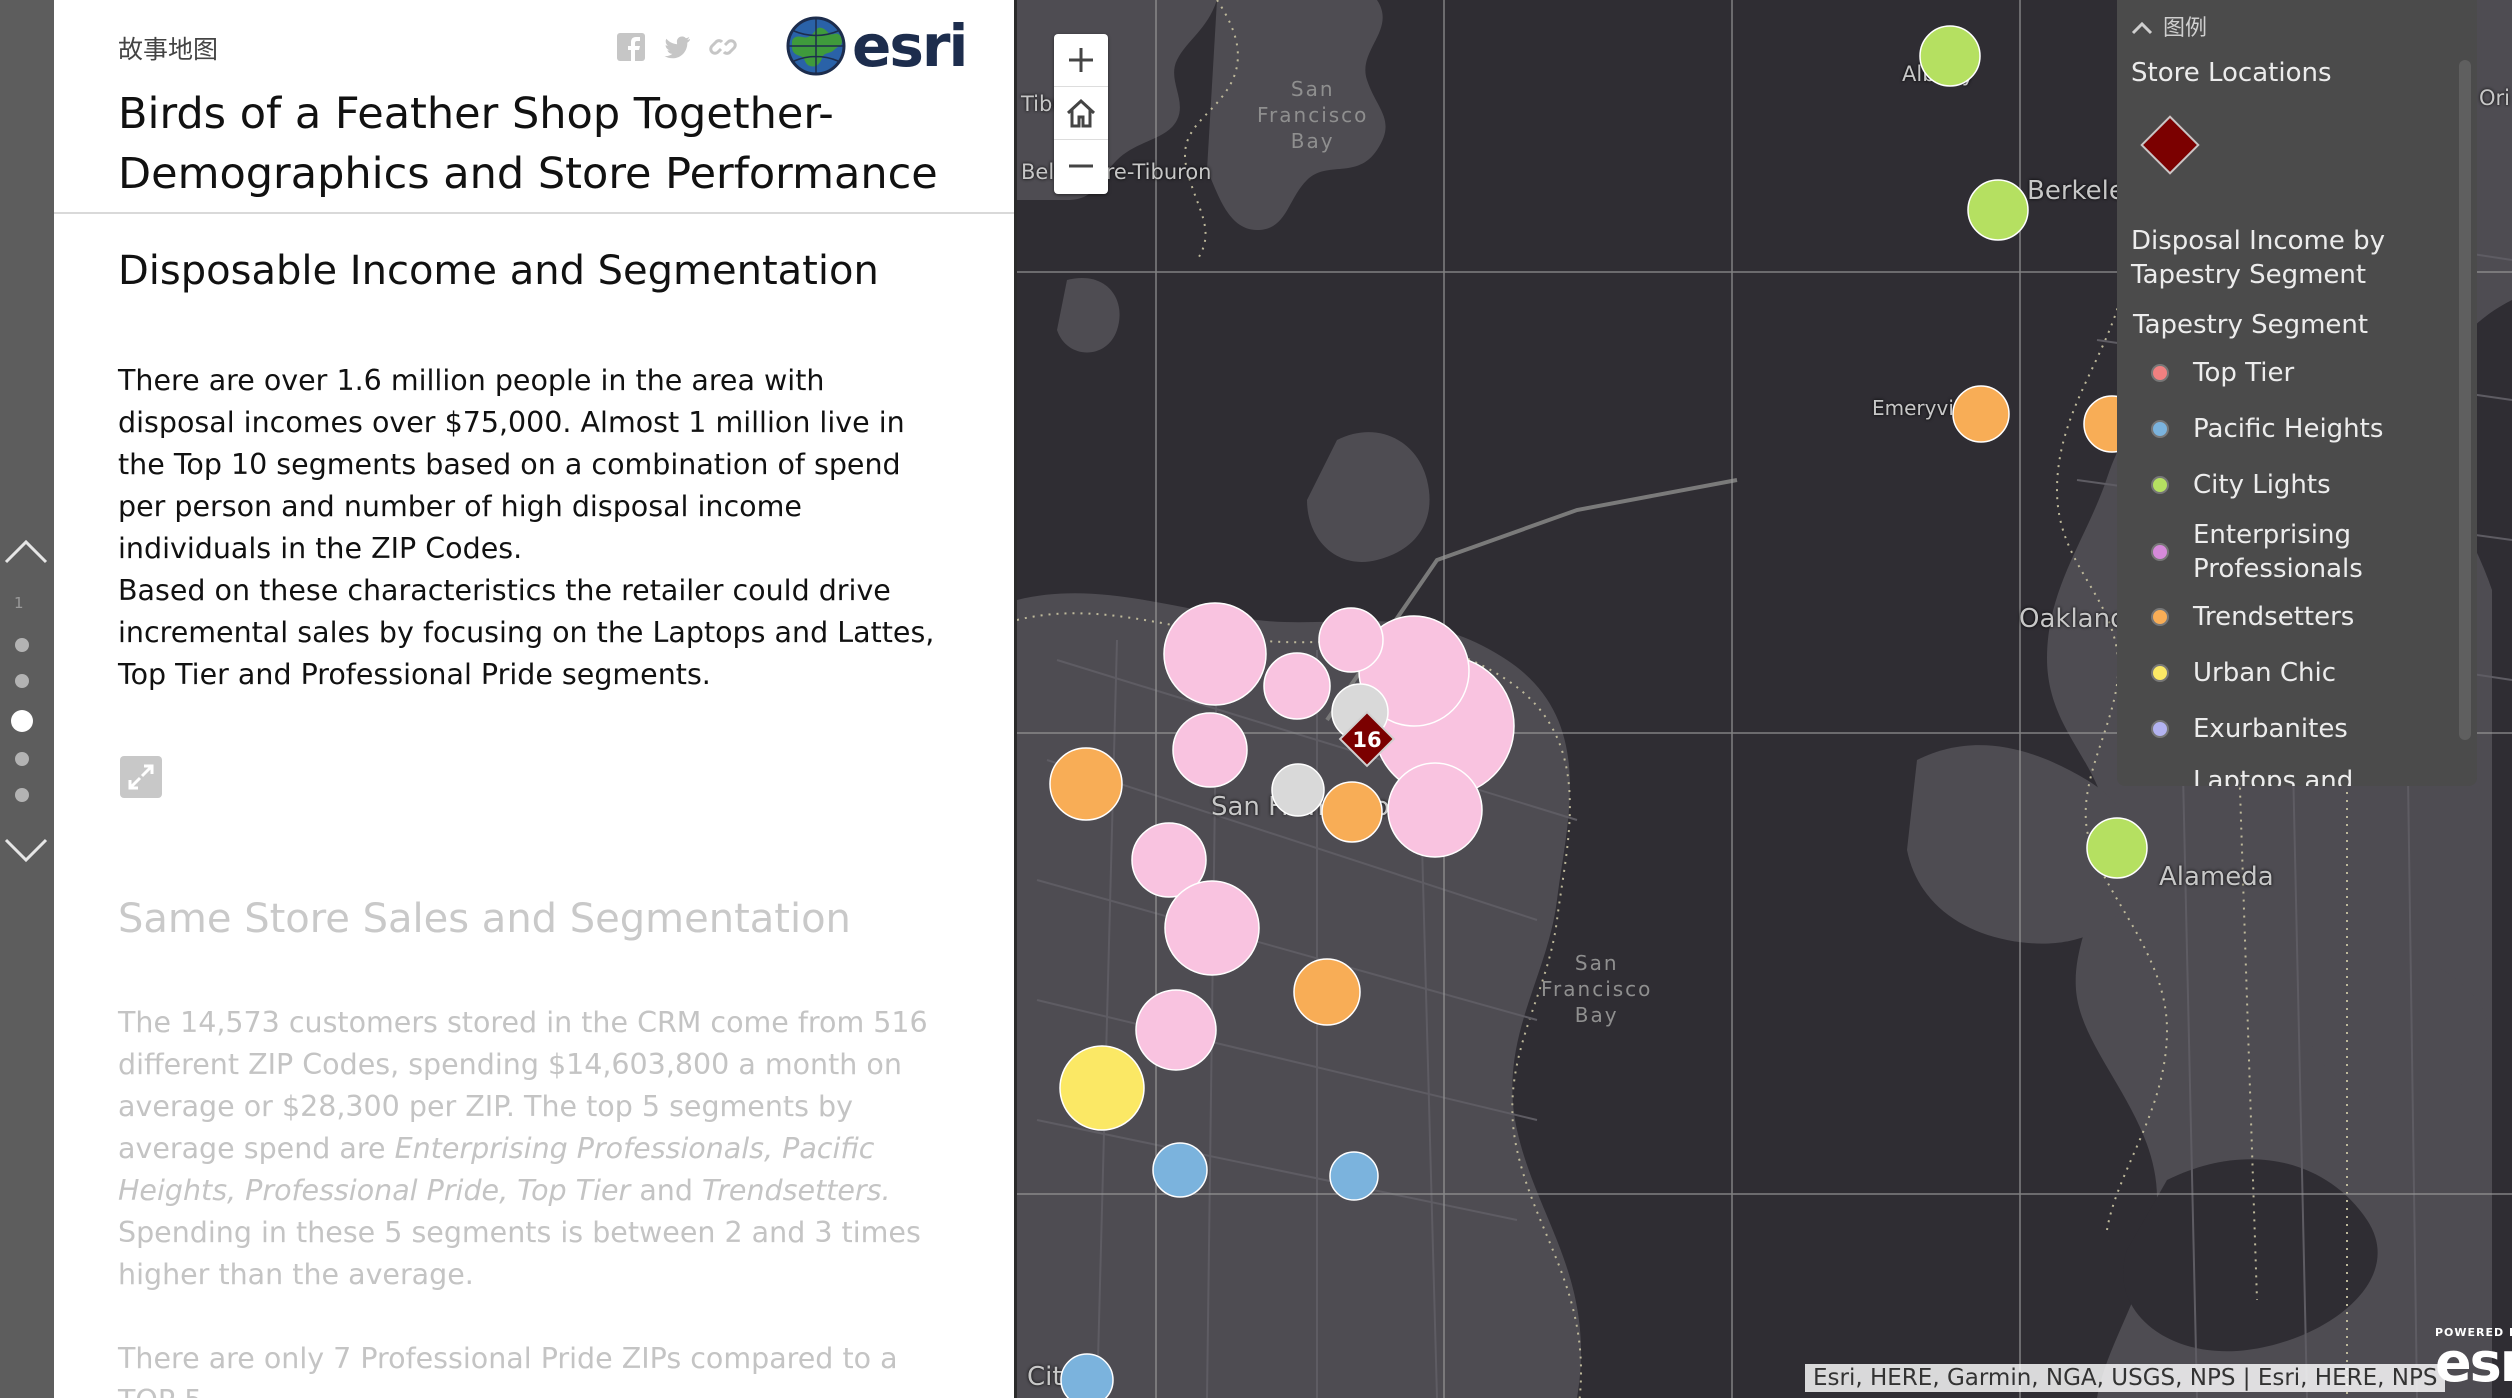 This screenshot has height=1398, width=2512. What do you see at coordinates (2465, 400) in the screenshot?
I see `legend-scrollbar` at bounding box center [2465, 400].